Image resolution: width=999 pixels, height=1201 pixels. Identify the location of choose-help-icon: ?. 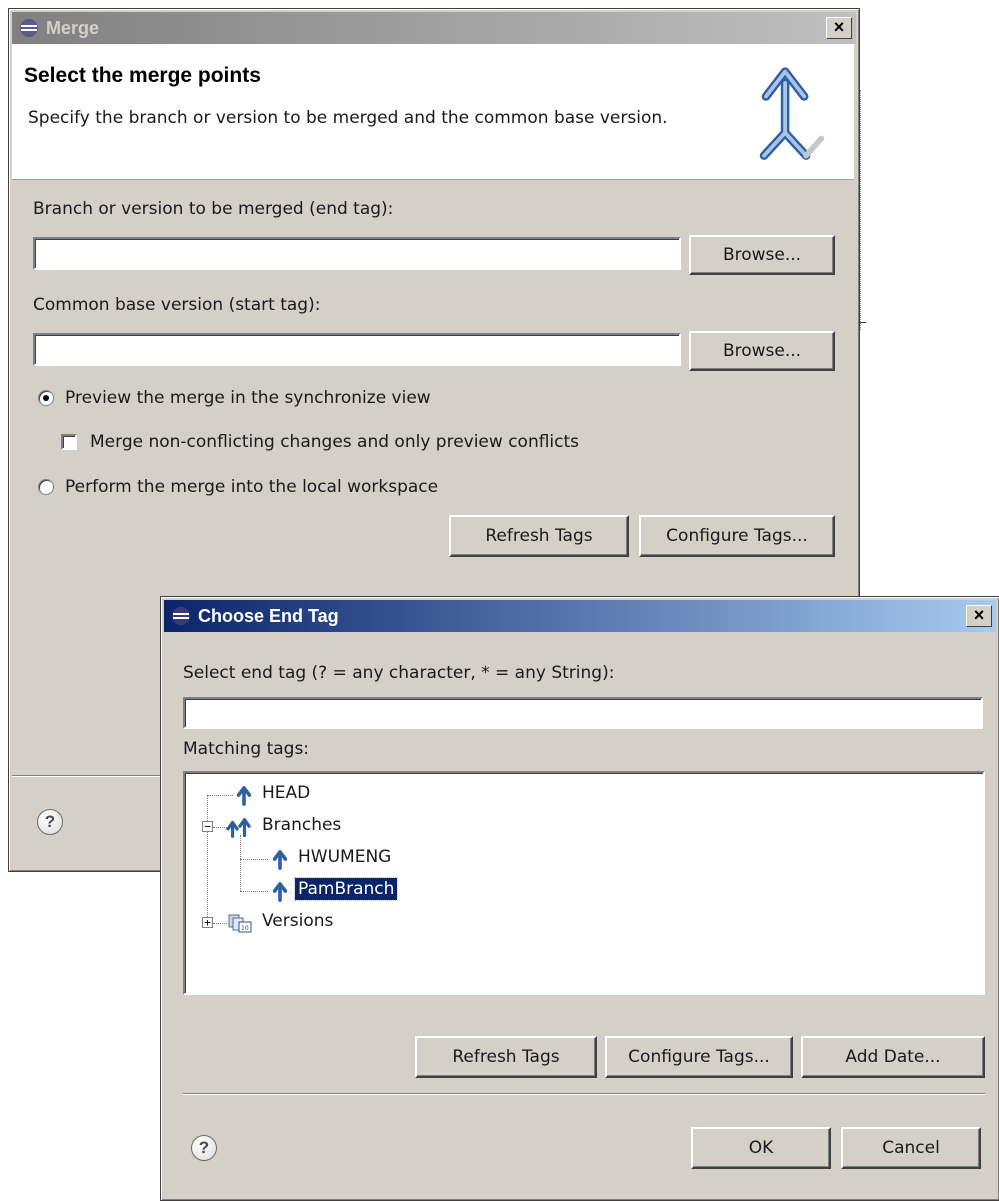
(204, 1148).